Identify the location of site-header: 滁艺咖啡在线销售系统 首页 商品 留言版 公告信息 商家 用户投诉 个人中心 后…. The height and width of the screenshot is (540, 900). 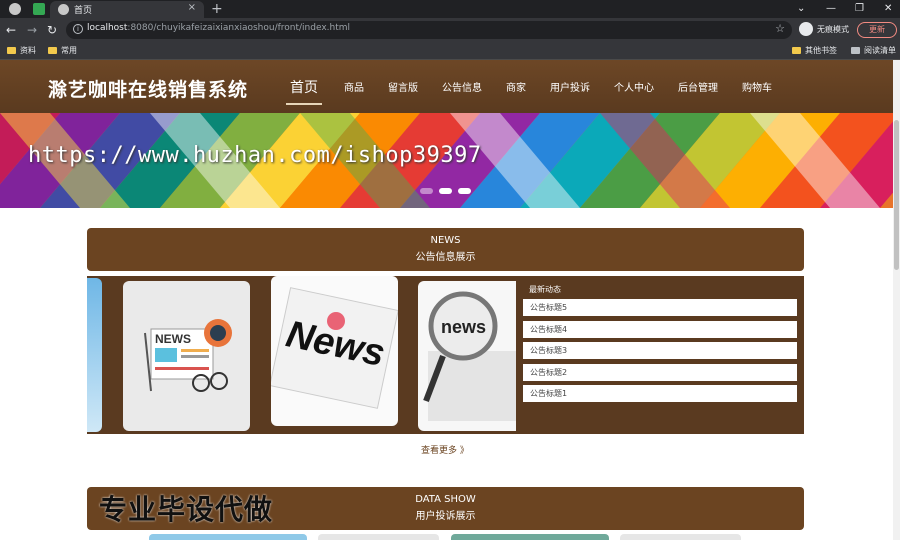
(446, 86).